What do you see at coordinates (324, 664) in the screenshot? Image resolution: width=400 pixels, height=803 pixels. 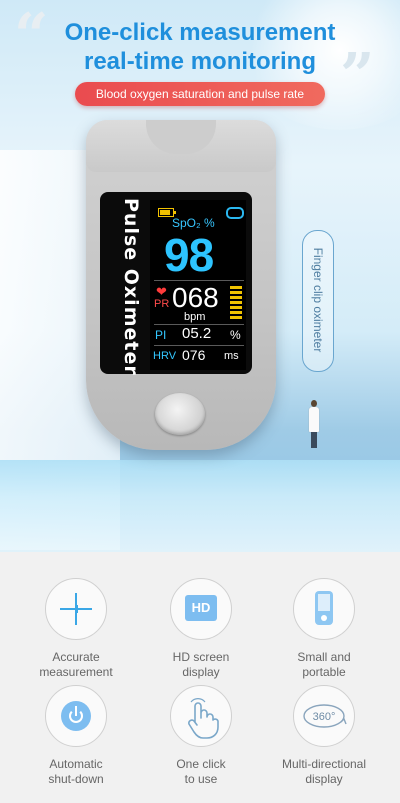 I see `feature-label: Small and portable` at bounding box center [324, 664].